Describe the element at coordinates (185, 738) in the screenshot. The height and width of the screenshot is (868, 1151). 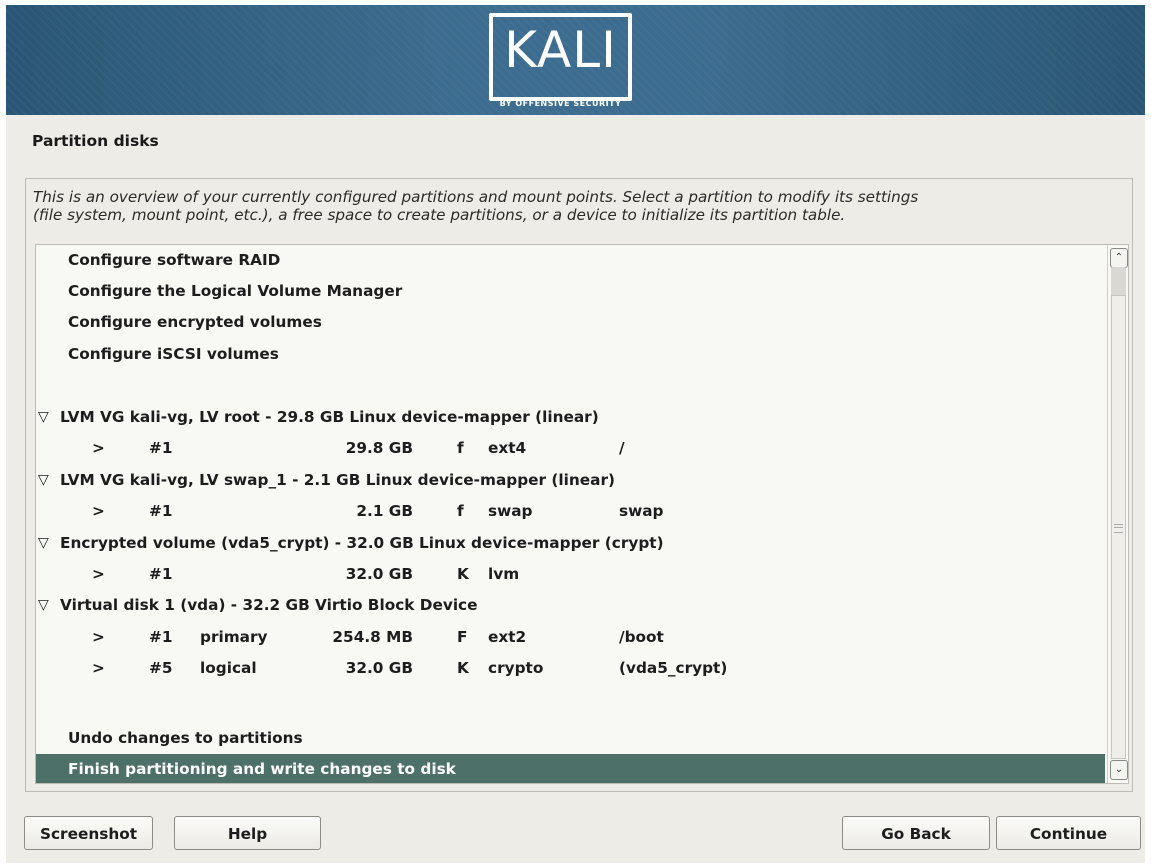
I see `list-item-label: Undo changes to partitions` at that location.